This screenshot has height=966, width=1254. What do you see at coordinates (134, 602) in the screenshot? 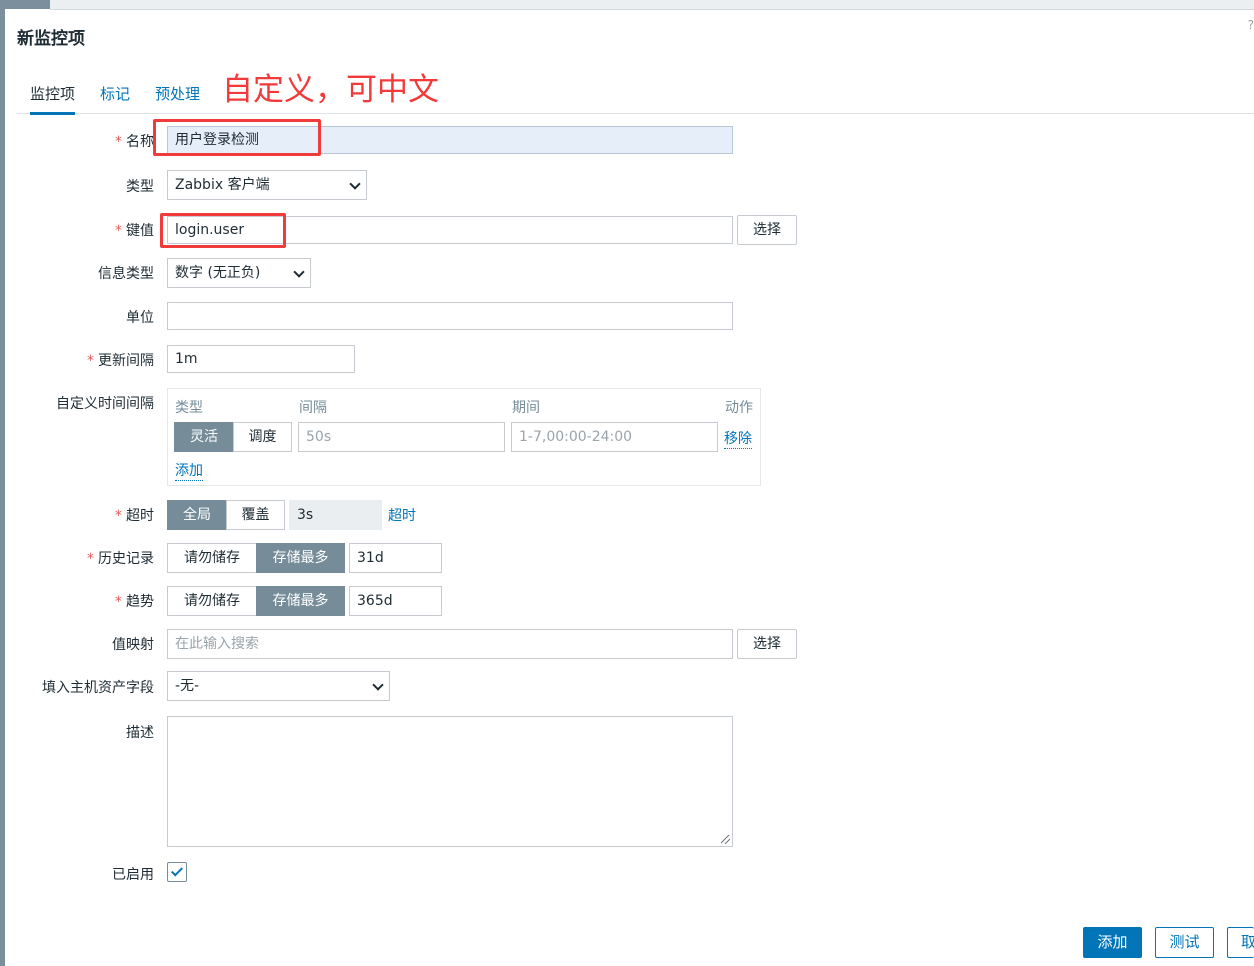
I see `trends-label: * 趋势` at bounding box center [134, 602].